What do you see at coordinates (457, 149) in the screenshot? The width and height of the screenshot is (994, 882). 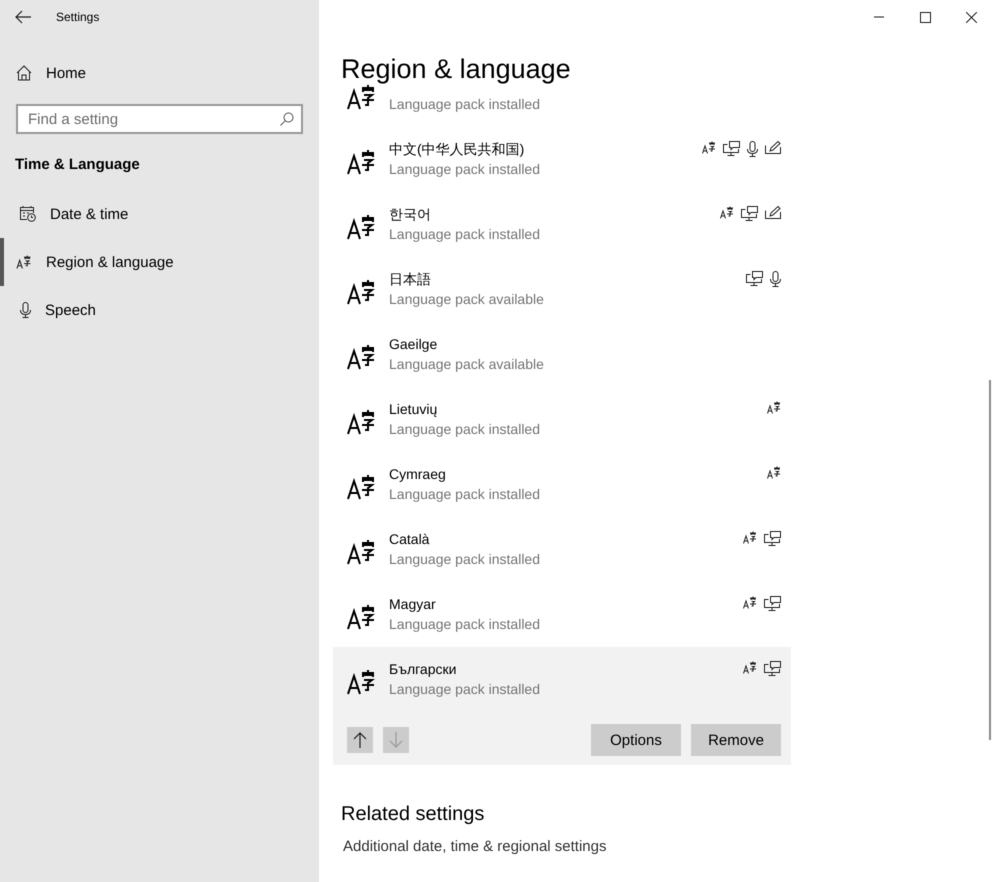 I see `language-name: 中文(中华人民共和国)` at bounding box center [457, 149].